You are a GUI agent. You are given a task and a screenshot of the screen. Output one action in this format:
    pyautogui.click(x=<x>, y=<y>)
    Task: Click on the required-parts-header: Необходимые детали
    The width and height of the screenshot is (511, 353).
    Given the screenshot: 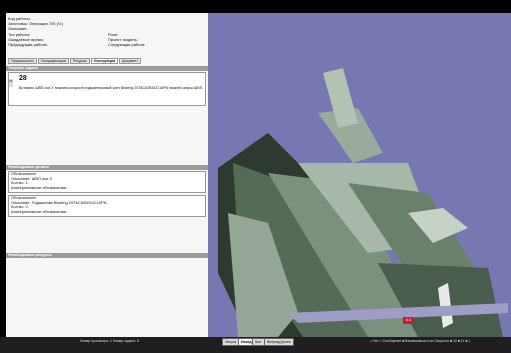 What is the action you would take?
    pyautogui.click(x=107, y=167)
    